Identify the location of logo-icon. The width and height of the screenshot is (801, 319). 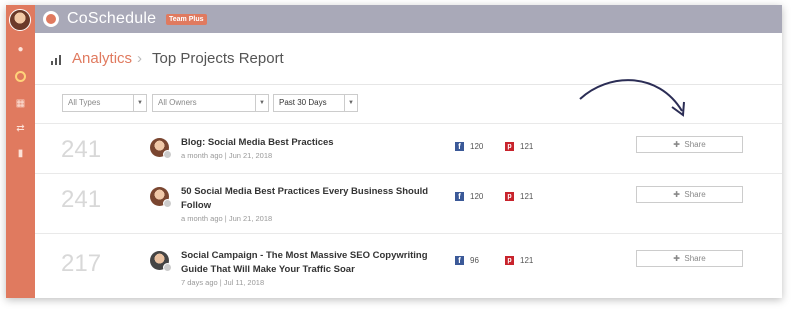
(51, 19).